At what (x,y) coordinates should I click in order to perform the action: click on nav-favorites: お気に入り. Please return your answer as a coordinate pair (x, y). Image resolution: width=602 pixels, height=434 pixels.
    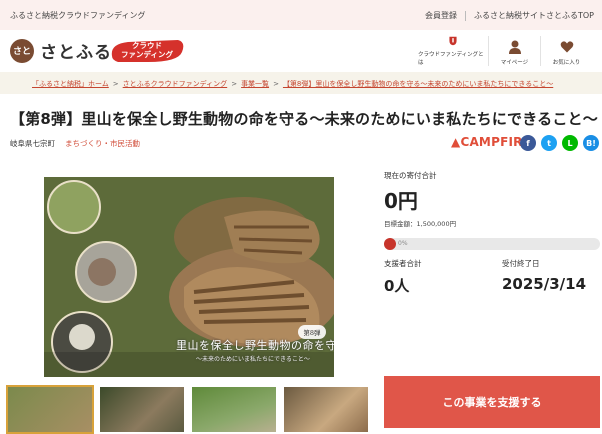
    Looking at the image, I should click on (566, 51).